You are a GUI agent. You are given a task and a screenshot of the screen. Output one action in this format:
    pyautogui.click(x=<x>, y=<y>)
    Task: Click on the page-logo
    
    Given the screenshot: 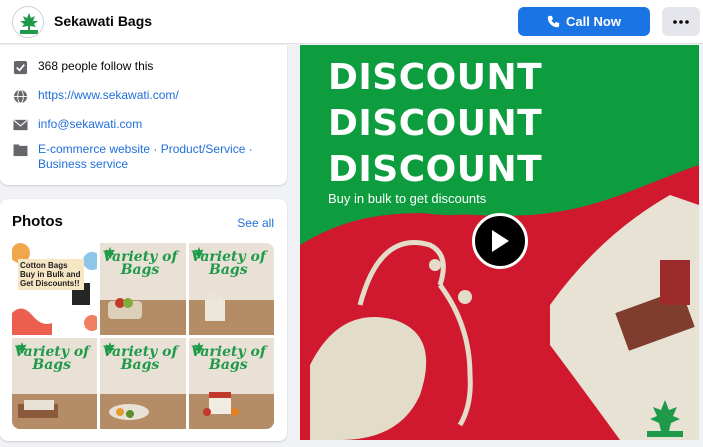 What is the action you would take?
    pyautogui.click(x=28, y=22)
    